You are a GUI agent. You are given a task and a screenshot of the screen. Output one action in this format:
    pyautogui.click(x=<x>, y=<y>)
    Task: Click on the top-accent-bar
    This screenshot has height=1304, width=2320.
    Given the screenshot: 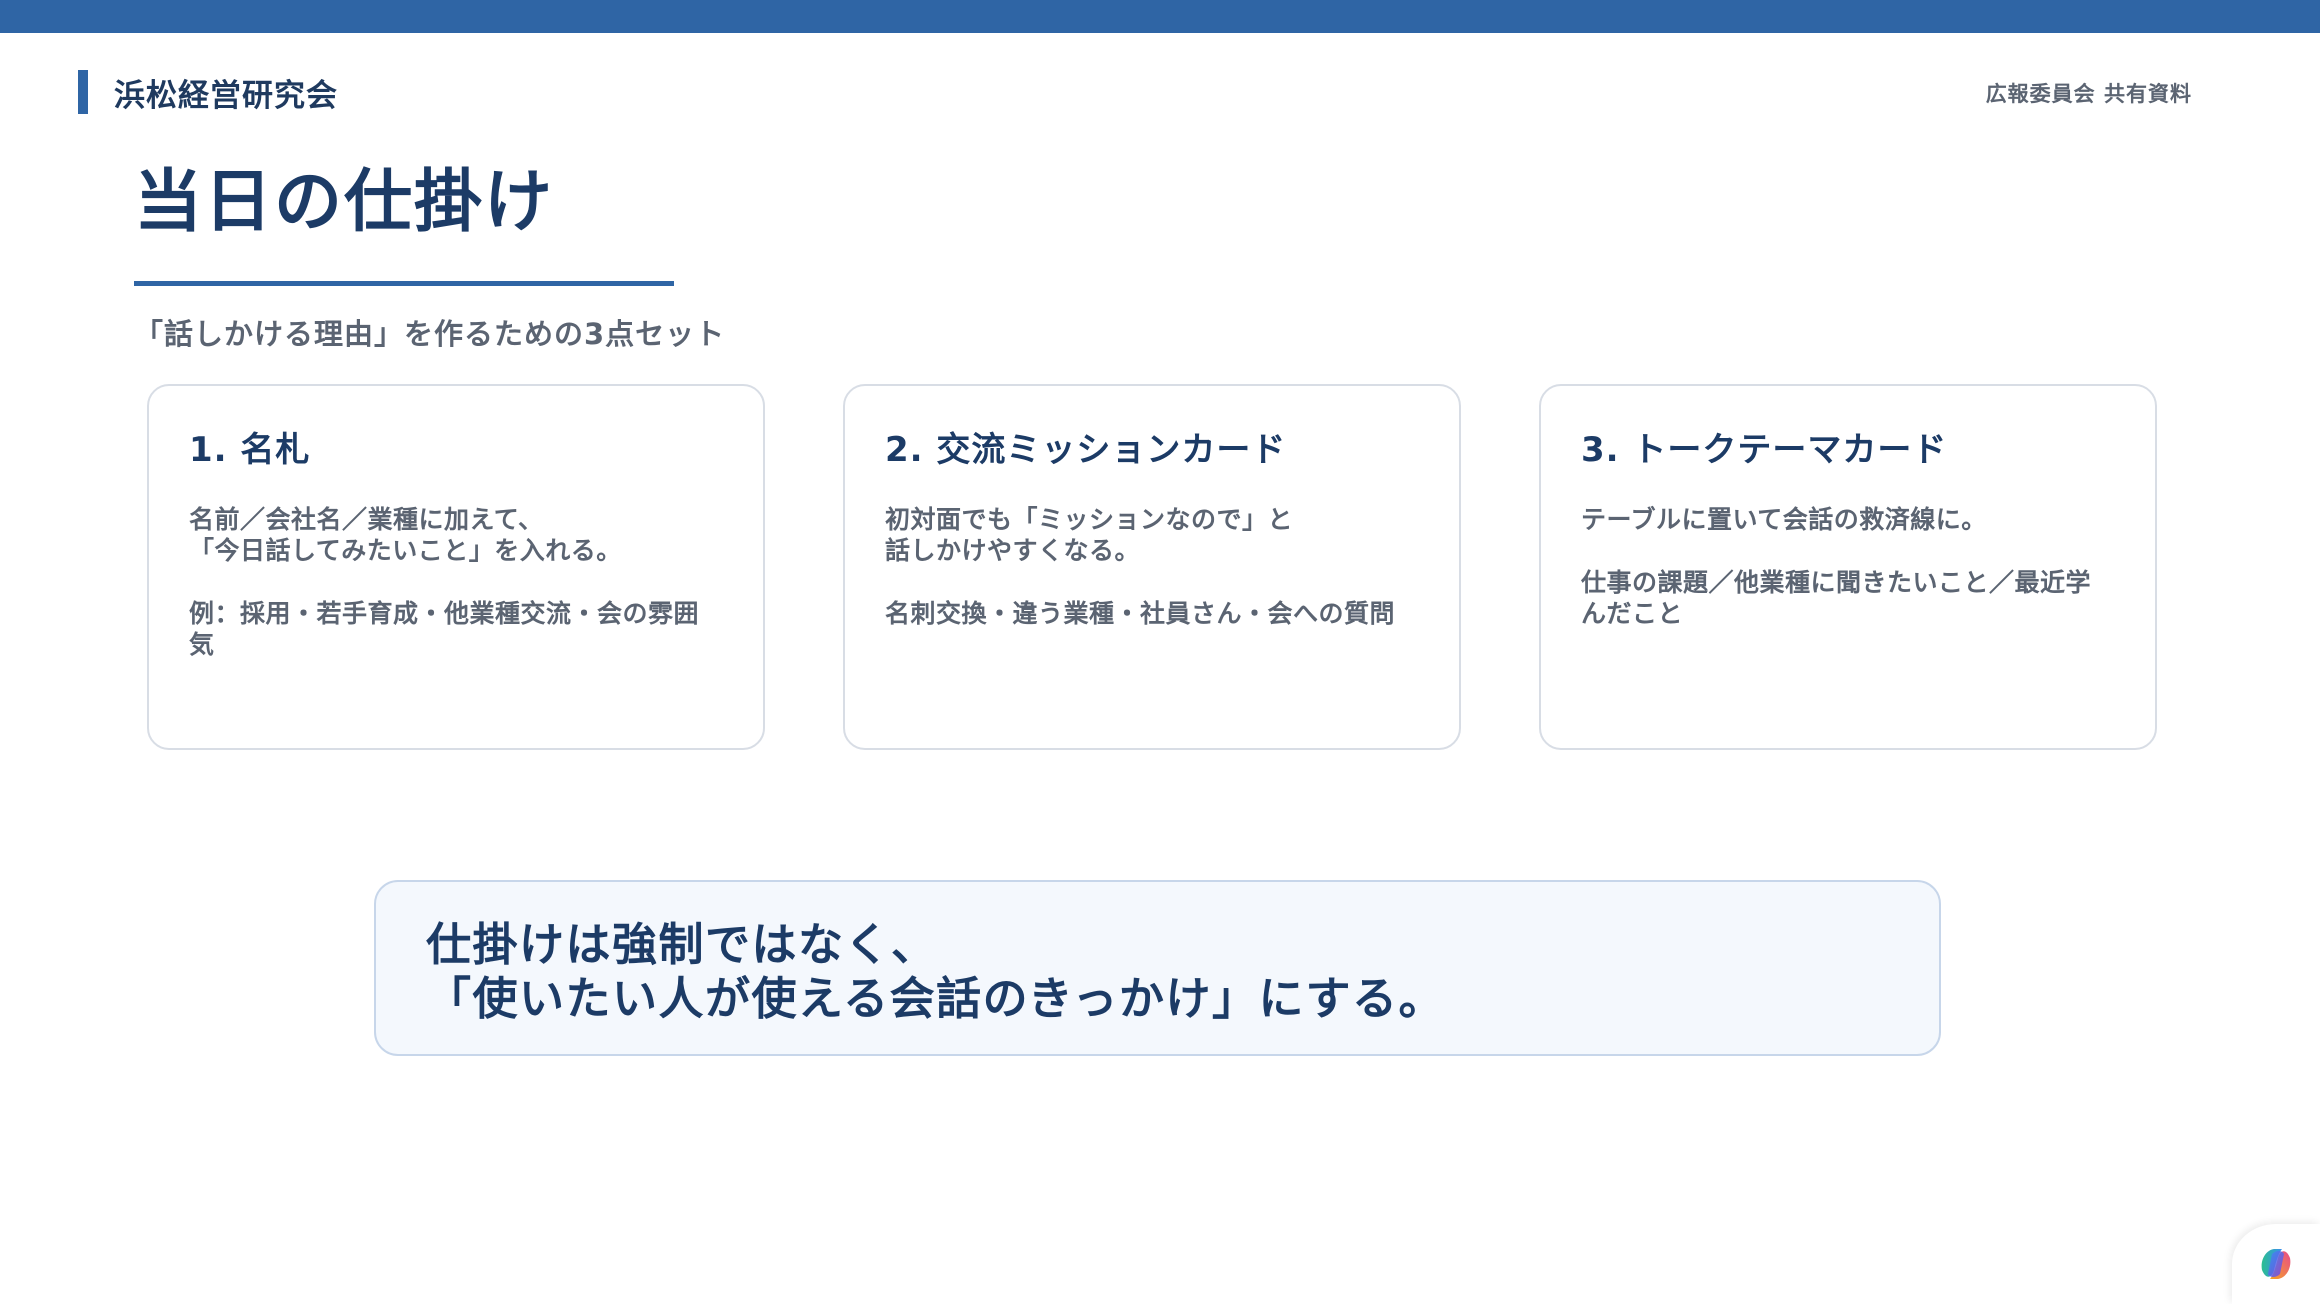 What is the action you would take?
    pyautogui.click(x=1160, y=16)
    